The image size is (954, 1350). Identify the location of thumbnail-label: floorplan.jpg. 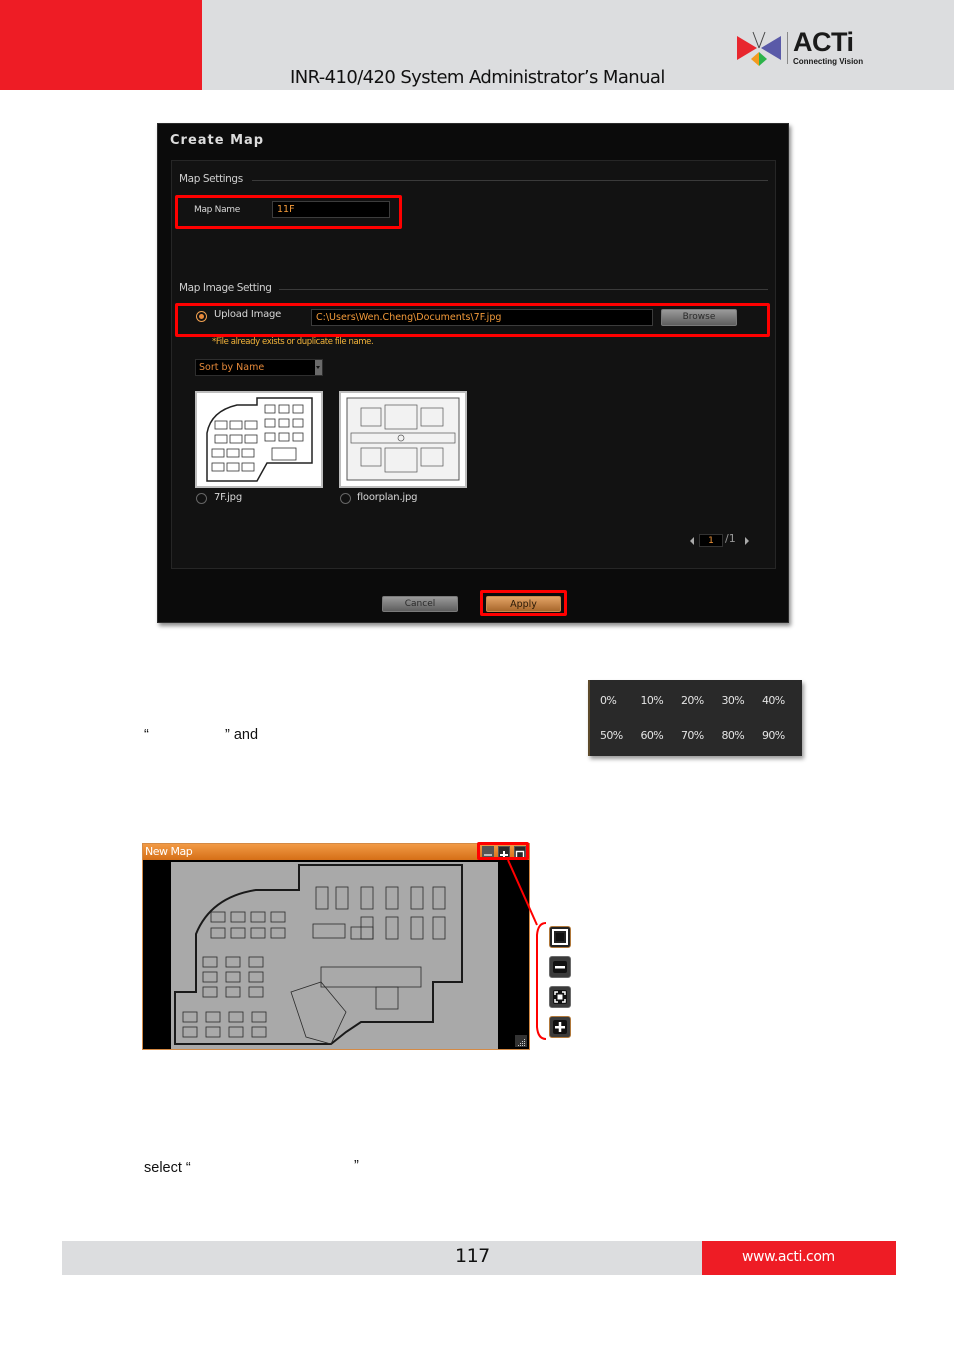
(387, 497).